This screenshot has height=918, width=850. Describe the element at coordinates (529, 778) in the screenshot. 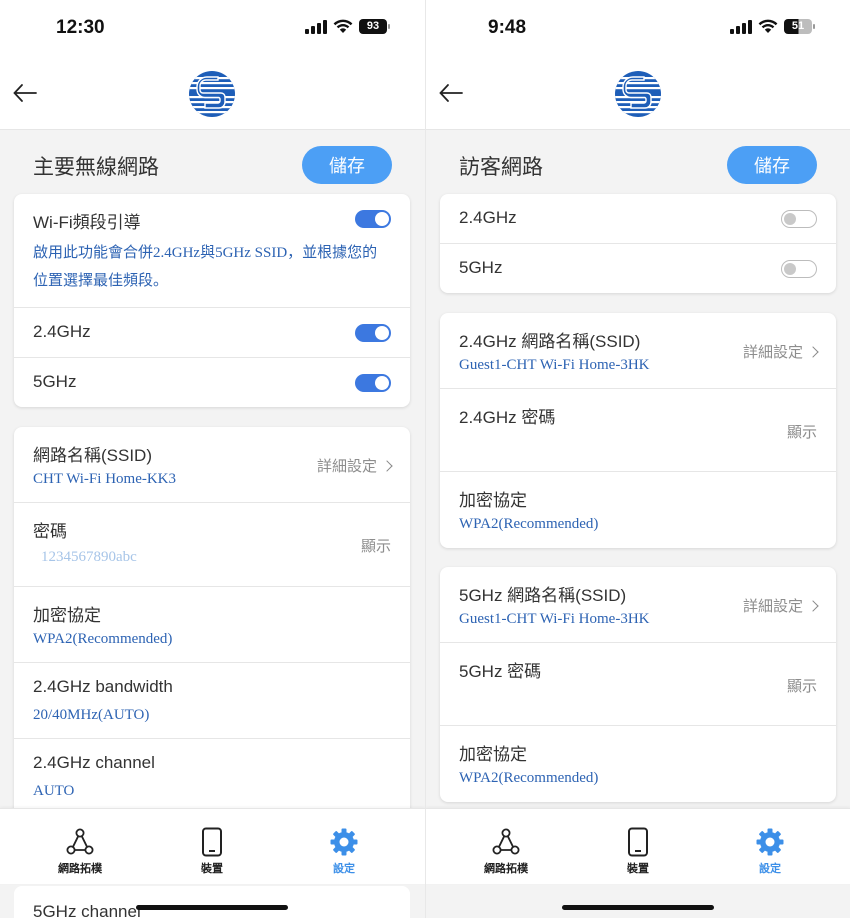

I see `guest-5ghz-encryption-value: WPA2(Recommended)` at that location.